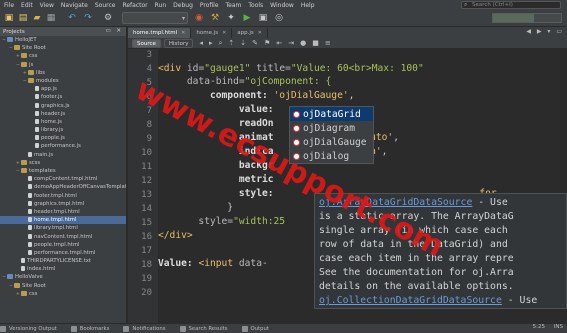 The image size is (567, 333). I want to click on code-line-5: data-bind="ojComponent: {, so click(245, 81).